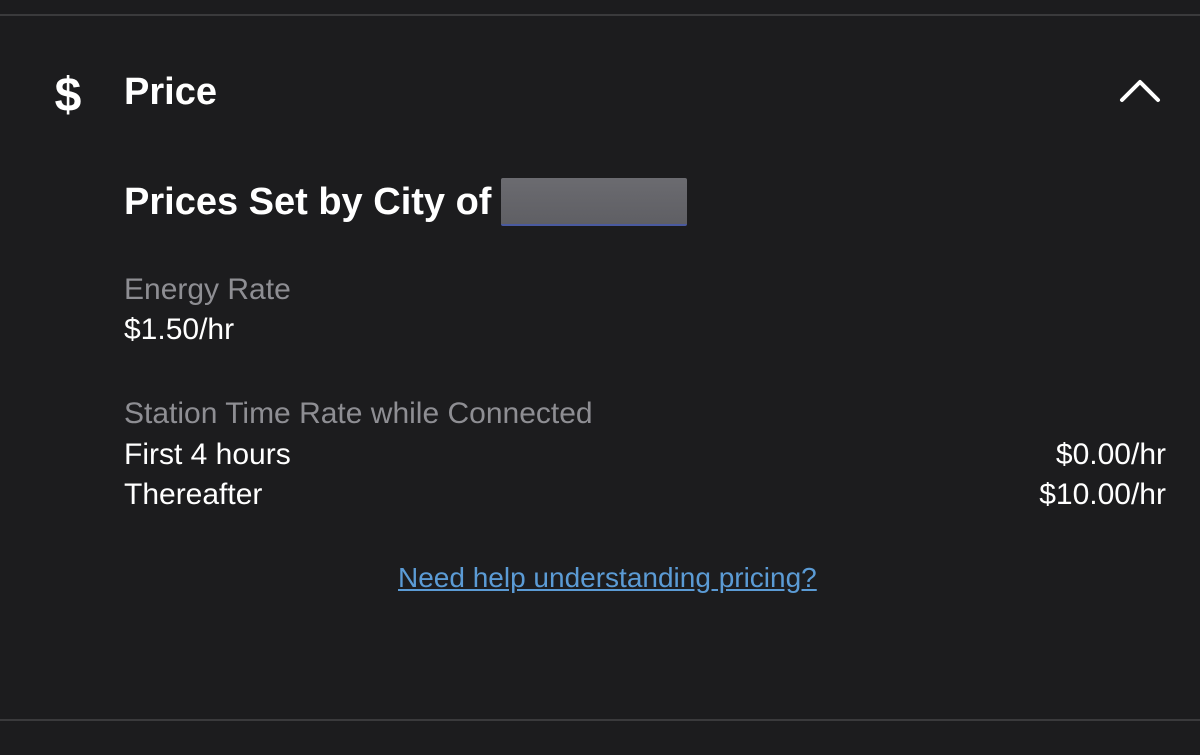 The image size is (1200, 755). I want to click on tier-label-first: First 4 hours, so click(207, 454).